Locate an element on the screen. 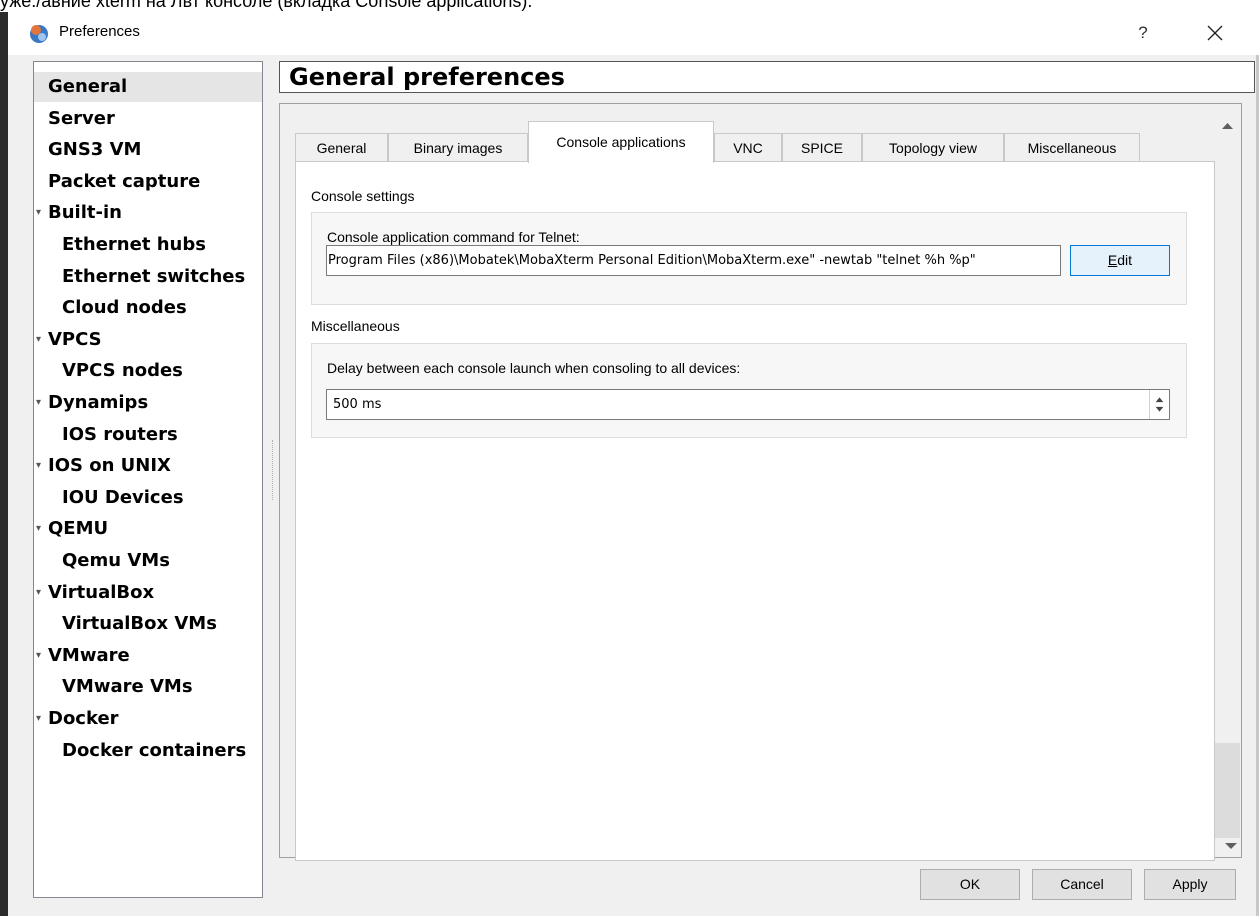  scroll-thumb is located at coordinates (1227, 790).